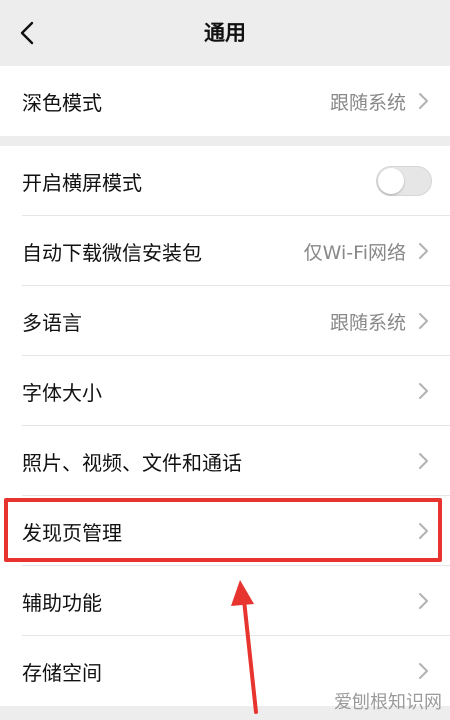 The height and width of the screenshot is (720, 450). I want to click on settings-row-media: 照片、视频、文件和通话, so click(225, 461).